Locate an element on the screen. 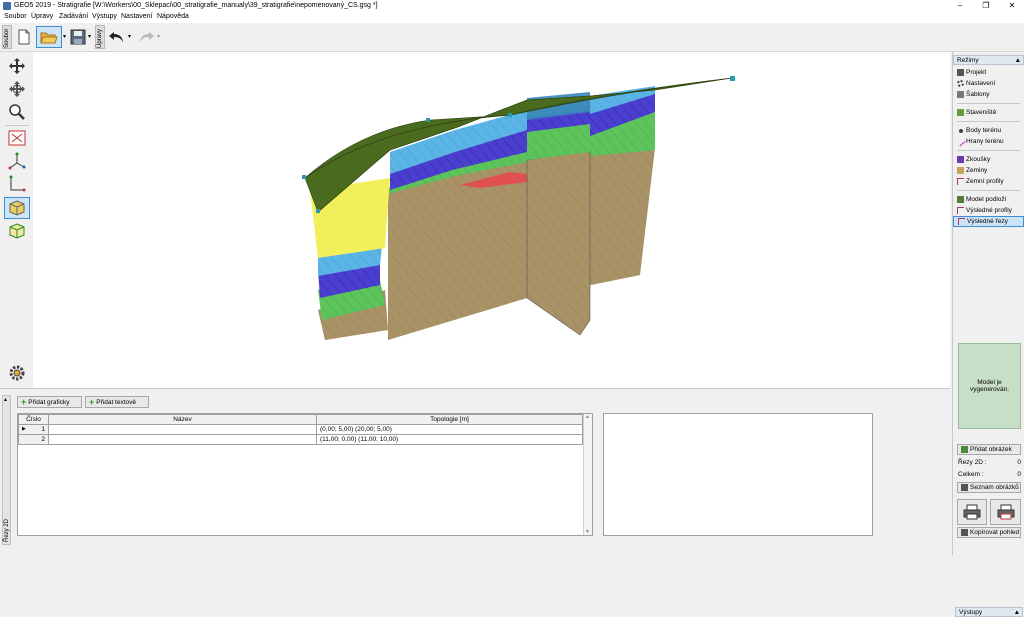 Image resolution: width=1024 pixels, height=617 pixels. menu-file: Soubor is located at coordinates (15, 16).